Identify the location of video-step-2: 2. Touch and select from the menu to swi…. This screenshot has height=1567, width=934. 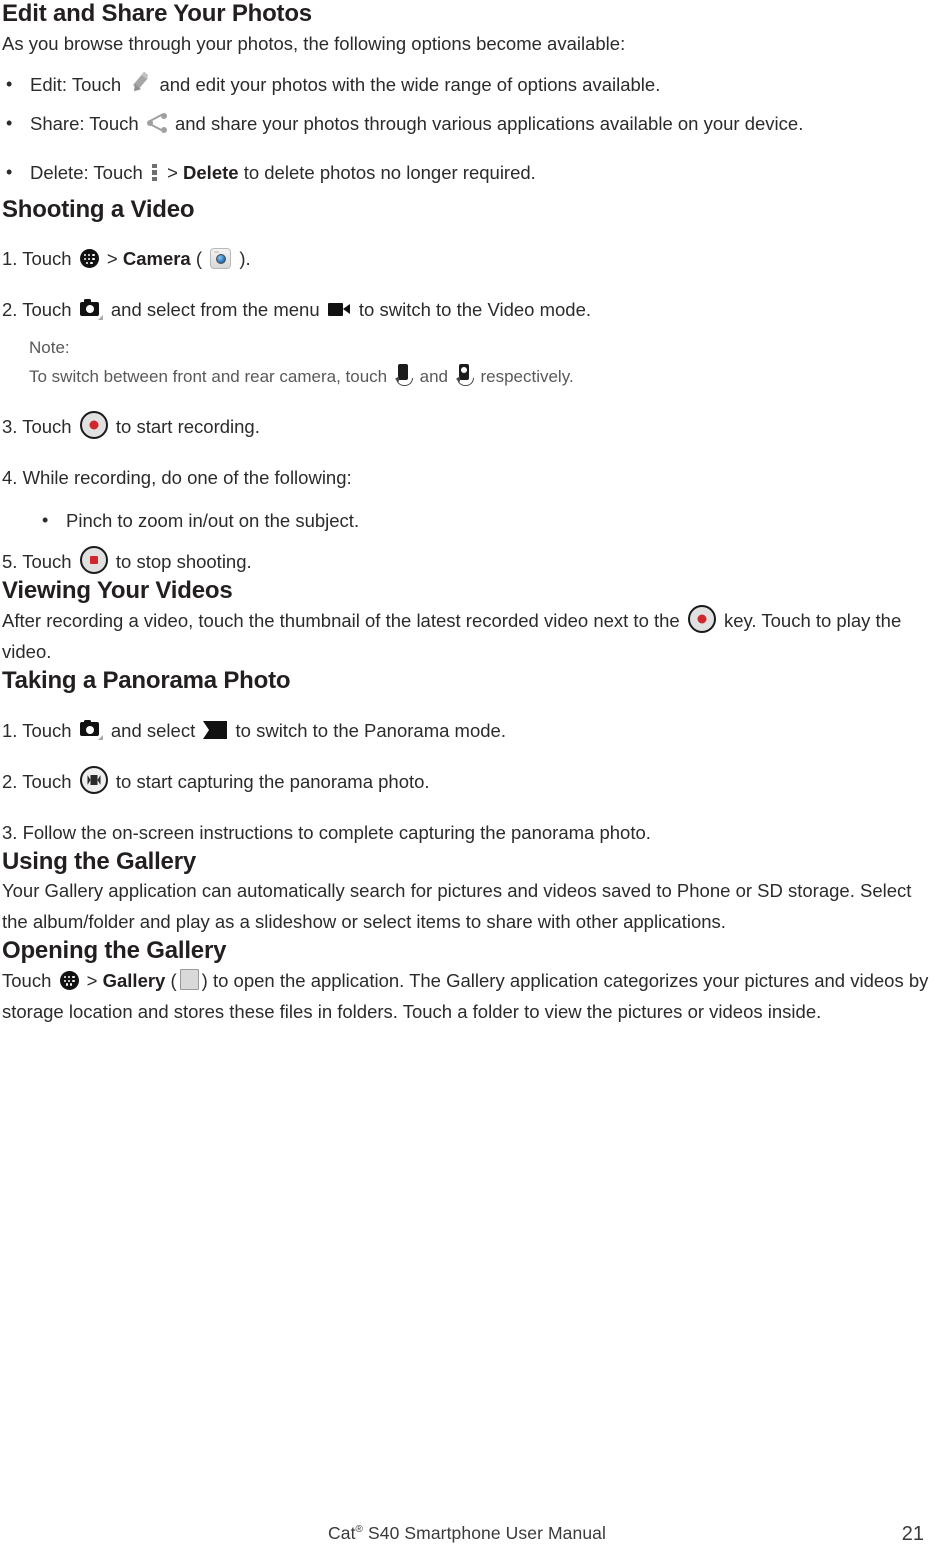
(467, 309).